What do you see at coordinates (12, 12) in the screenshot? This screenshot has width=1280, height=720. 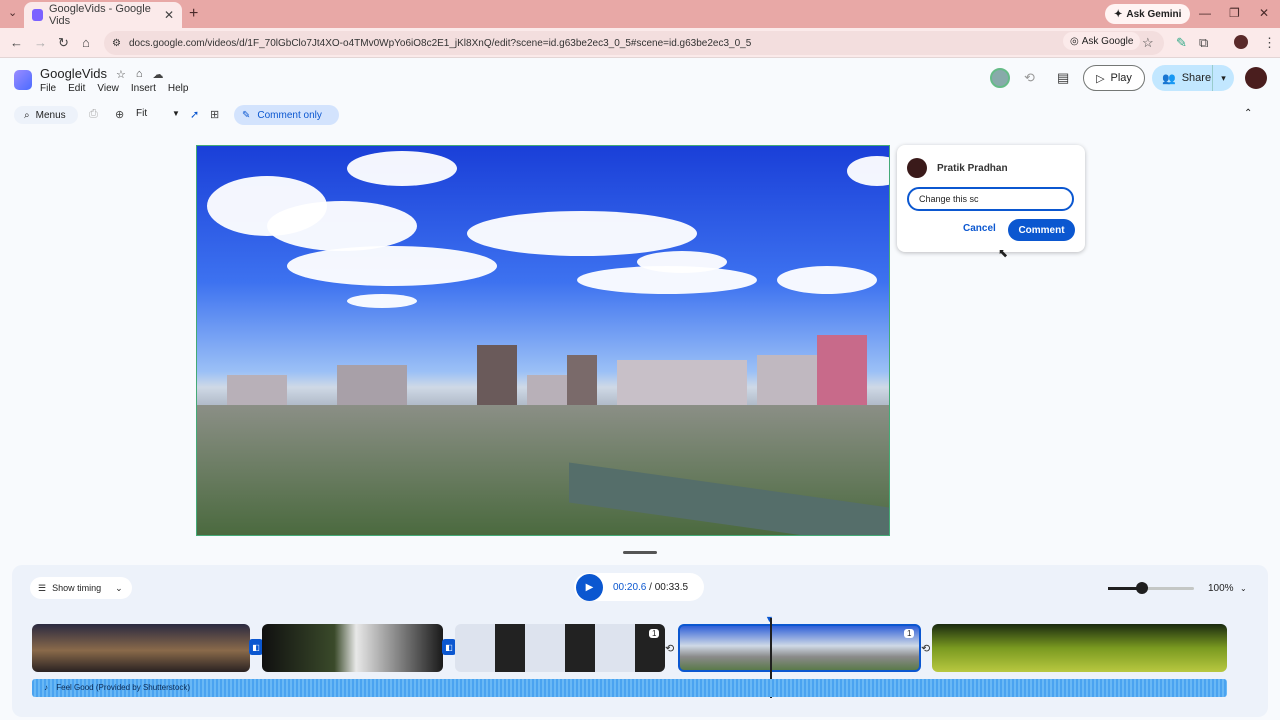 I see `tab-search-icon: ⌄` at bounding box center [12, 12].